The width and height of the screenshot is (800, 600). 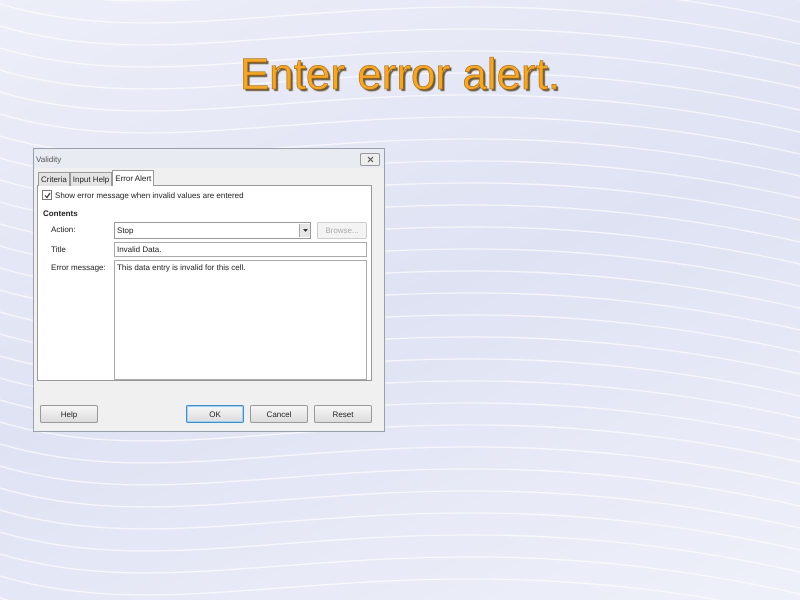 I want to click on title-field: Invalid Data., so click(x=240, y=249).